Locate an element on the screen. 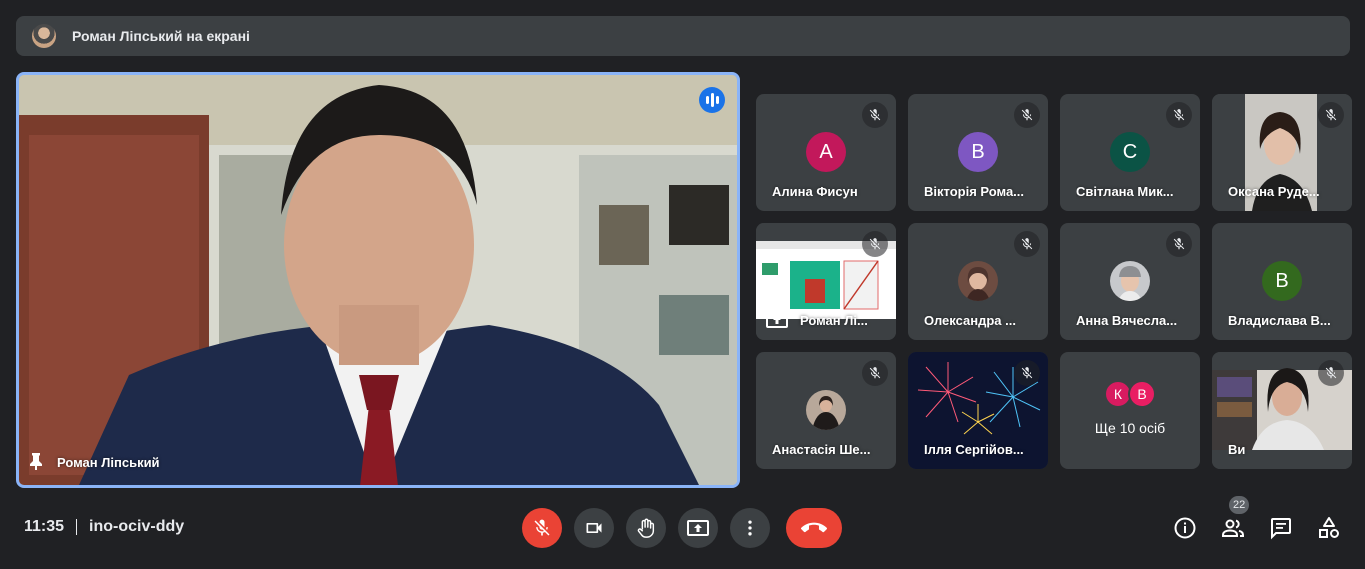 The height and width of the screenshot is (569, 1365). participant-name: Ви is located at coordinates (1237, 449).